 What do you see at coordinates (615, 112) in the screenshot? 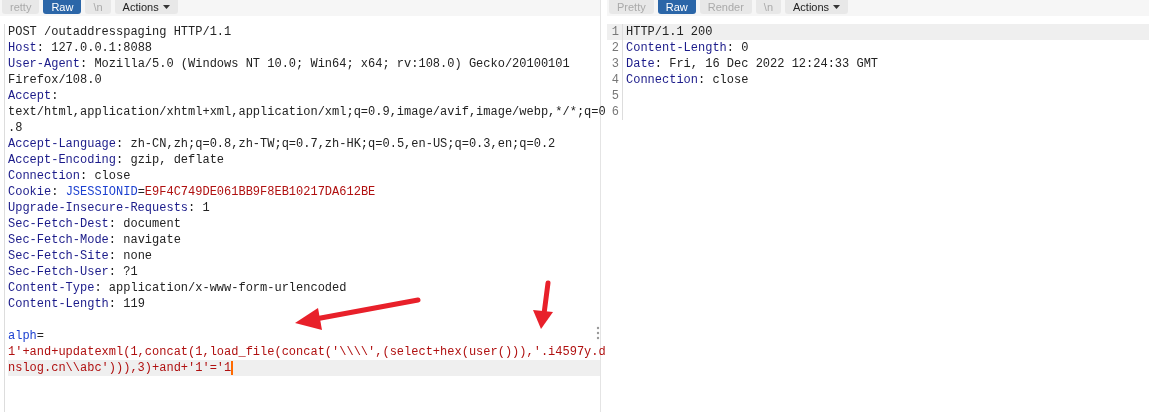
I see `line-number: 6` at bounding box center [615, 112].